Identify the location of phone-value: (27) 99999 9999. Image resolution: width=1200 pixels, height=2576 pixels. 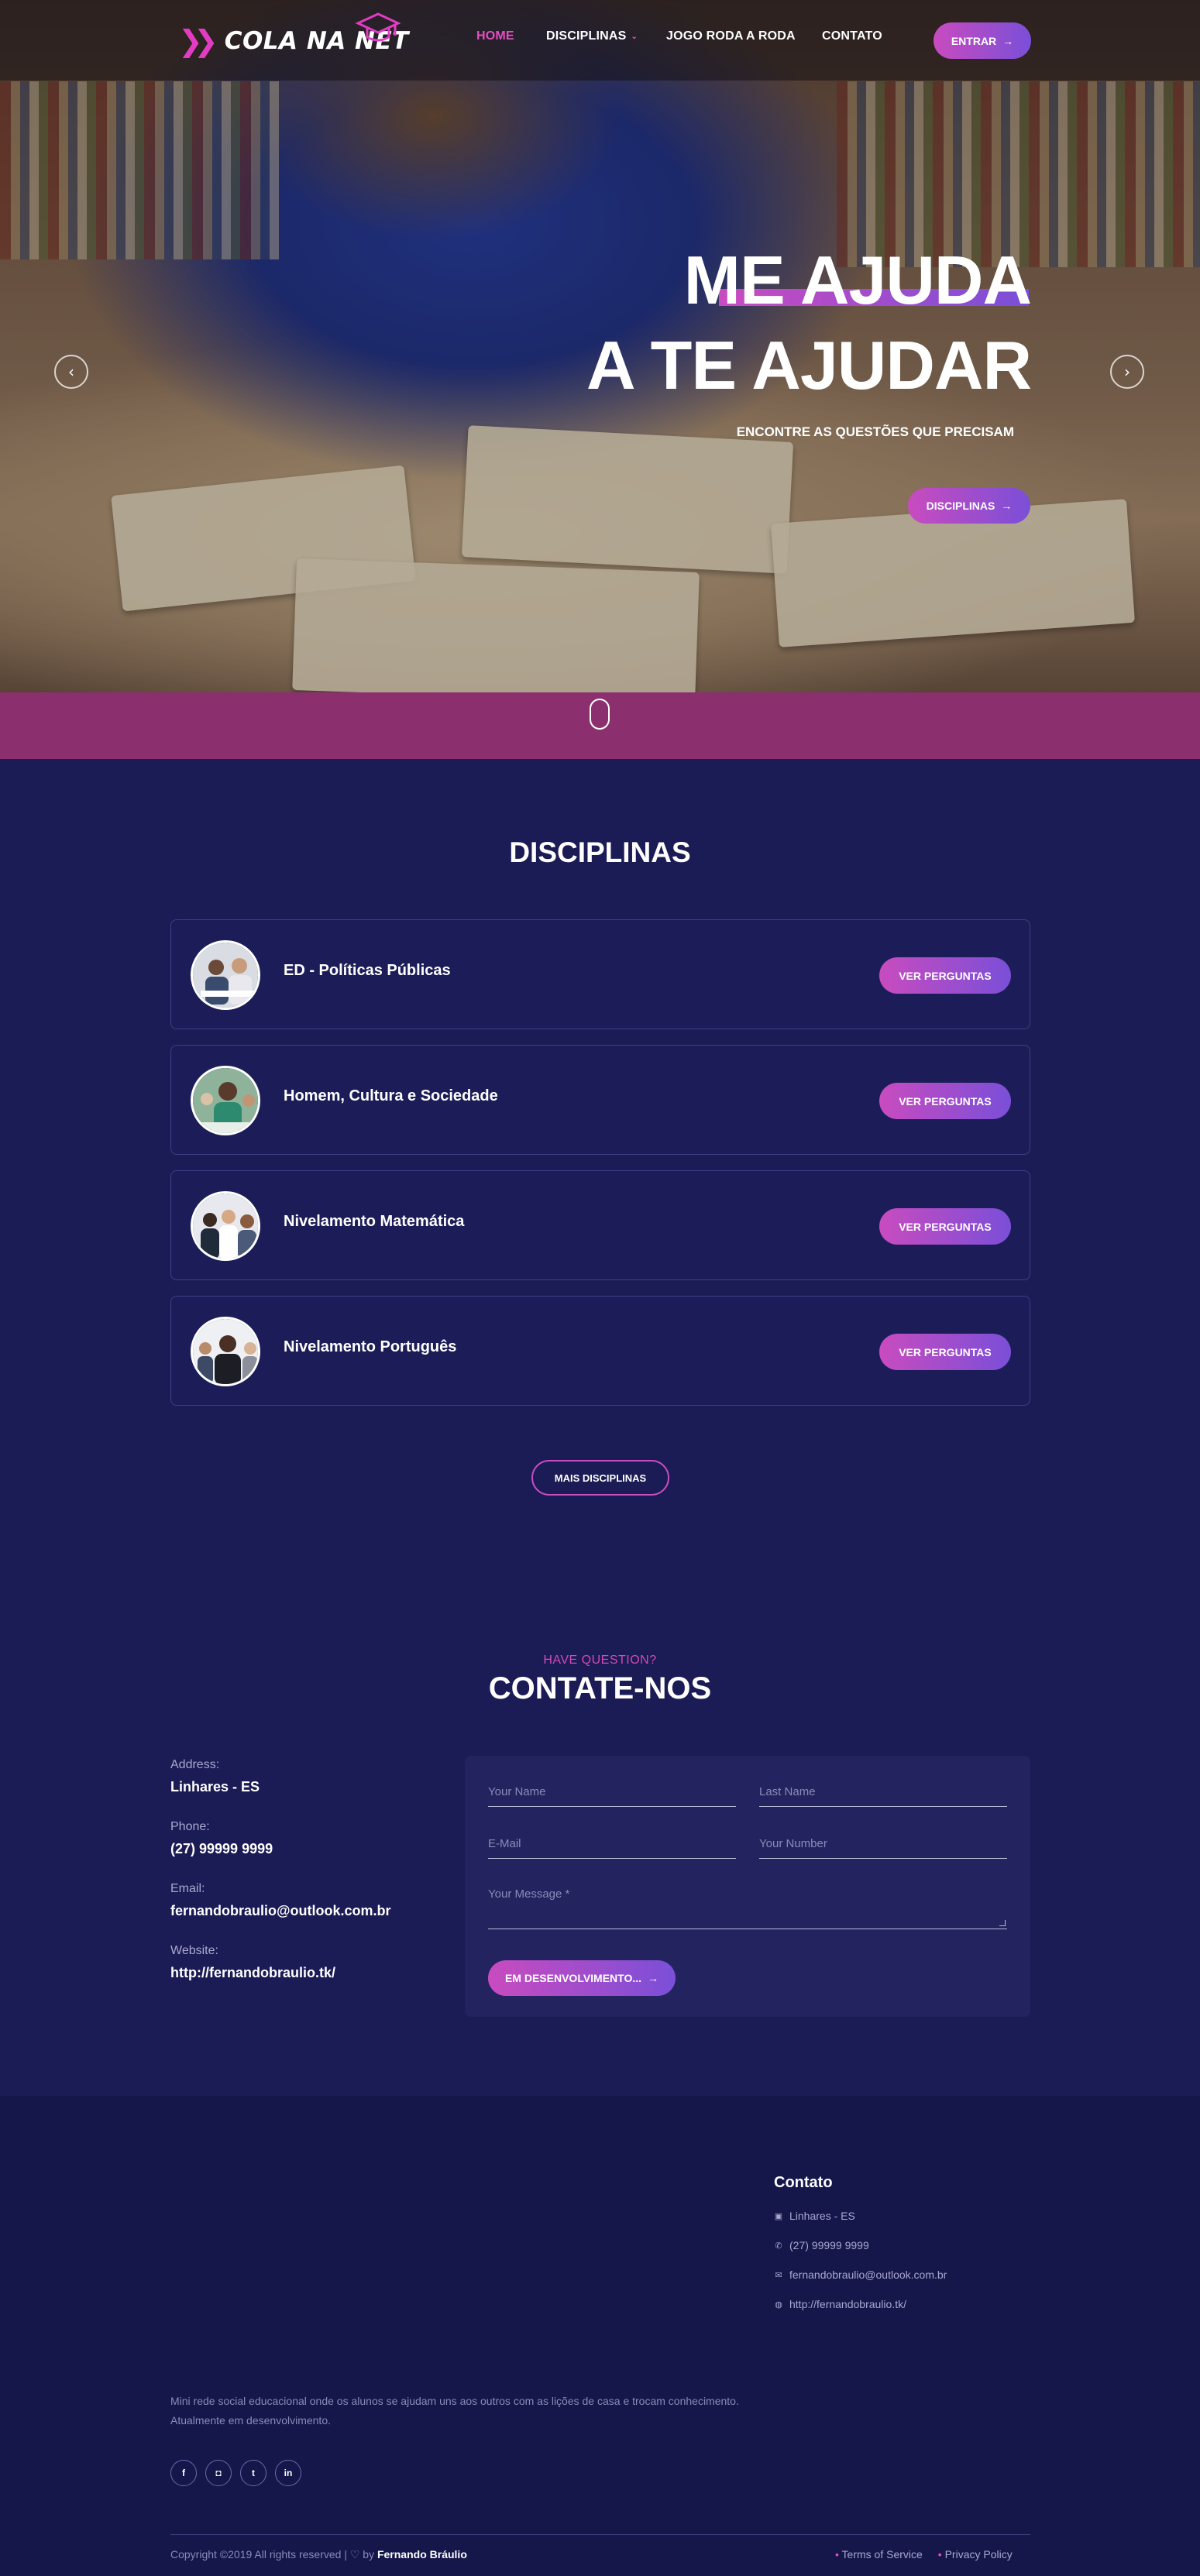
(221, 1848).